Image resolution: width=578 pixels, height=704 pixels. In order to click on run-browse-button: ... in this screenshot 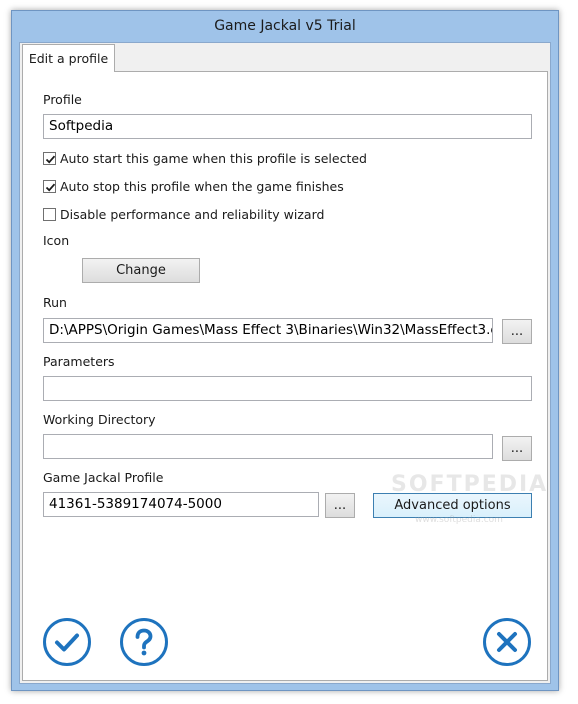, I will do `click(517, 331)`.